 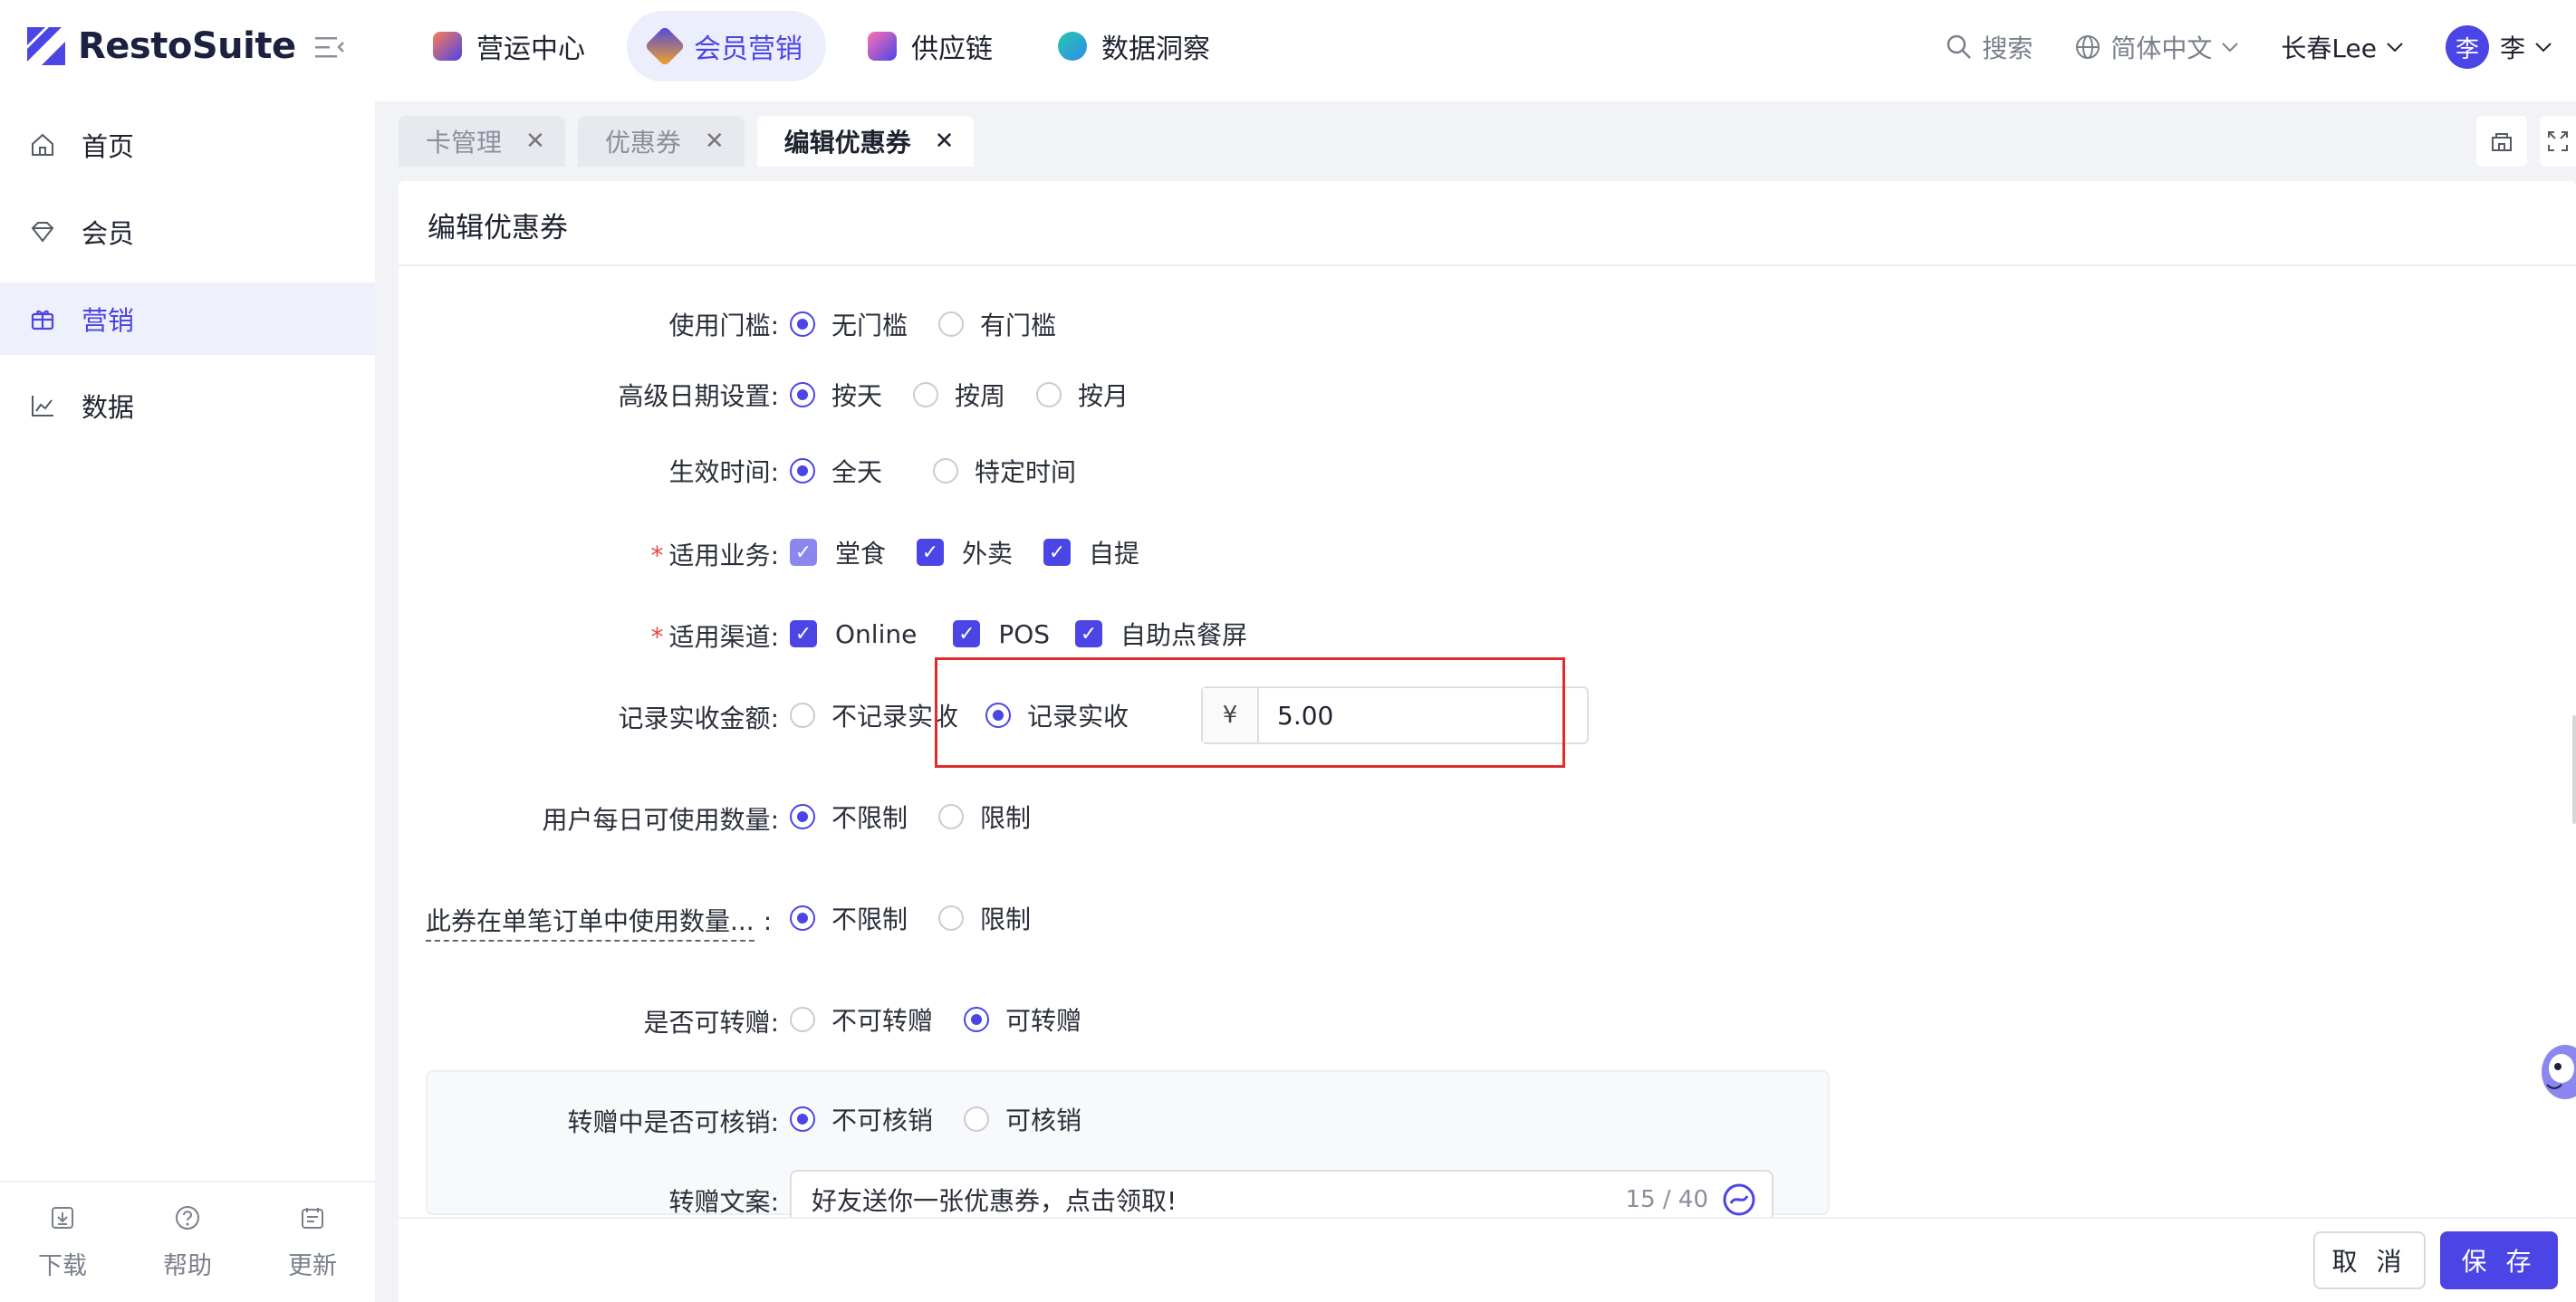 What do you see at coordinates (1103, 396) in the screenshot?
I see `option-label: 按月` at bounding box center [1103, 396].